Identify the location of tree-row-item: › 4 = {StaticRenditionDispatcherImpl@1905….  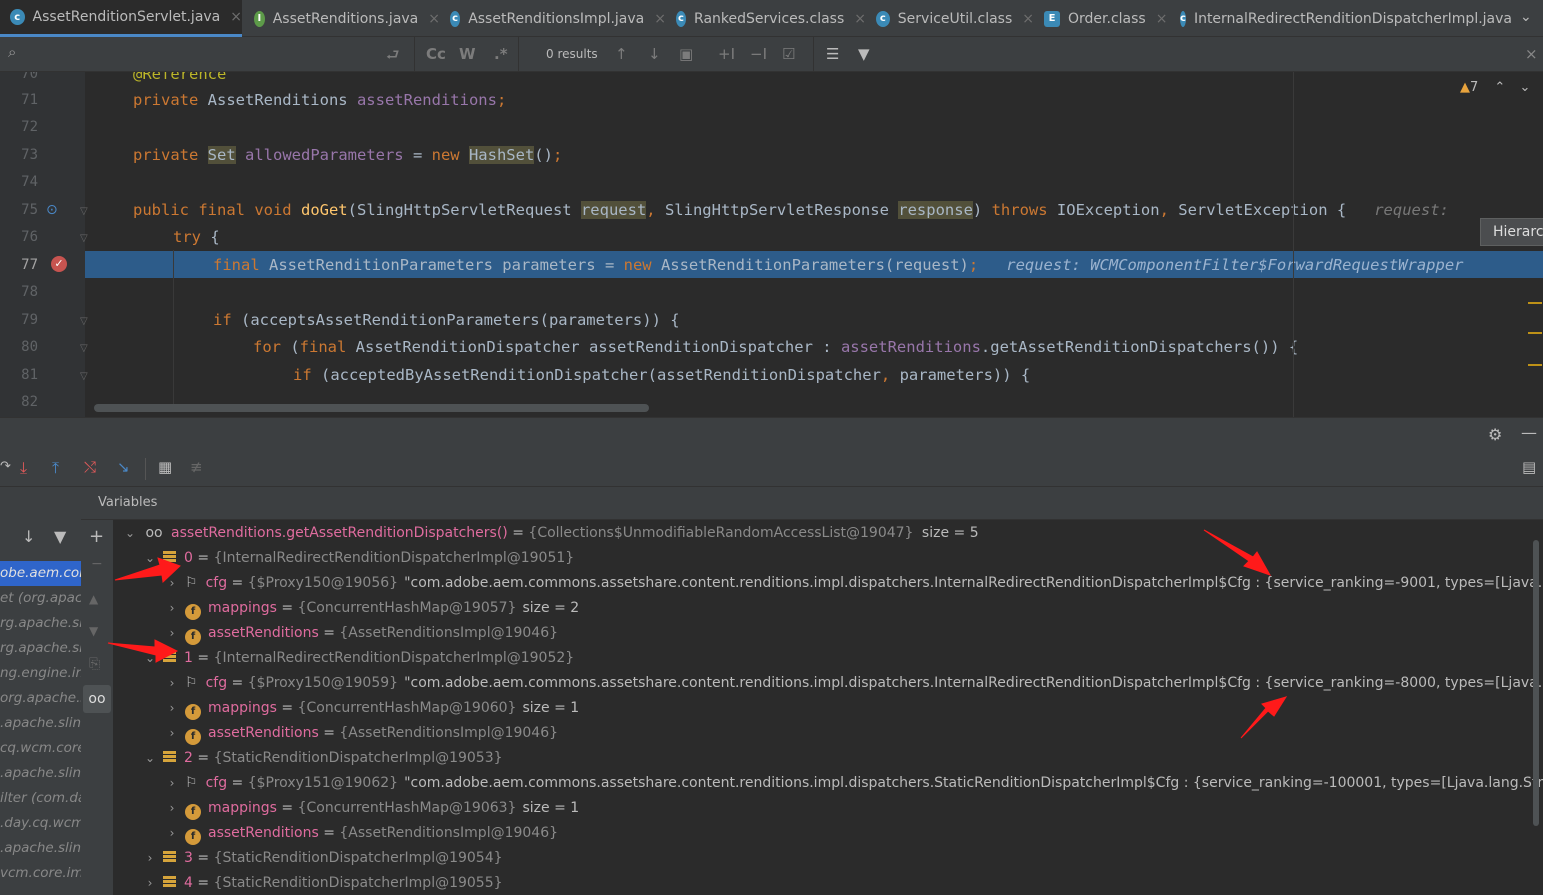
(323, 883).